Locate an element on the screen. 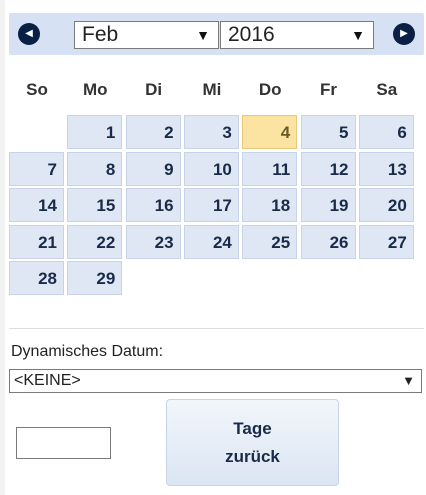 The image size is (426, 495). weekday-label: Fr is located at coordinates (328, 89).